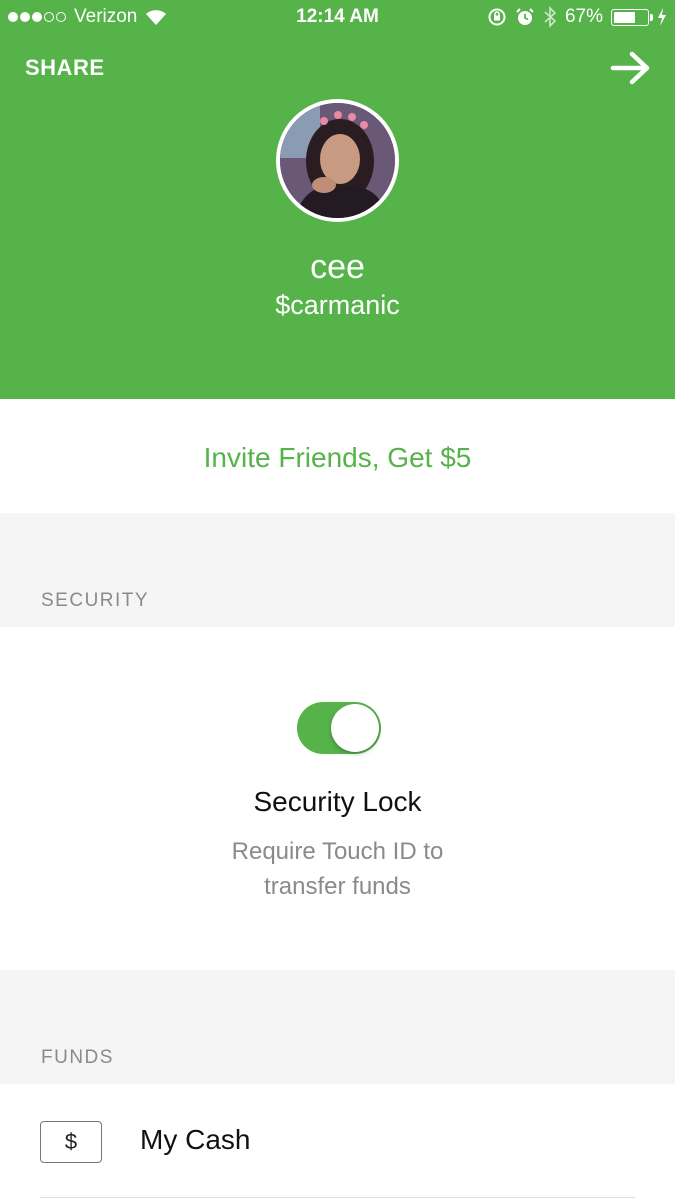 This screenshot has width=675, height=1200. I want to click on avatar, so click(337, 160).